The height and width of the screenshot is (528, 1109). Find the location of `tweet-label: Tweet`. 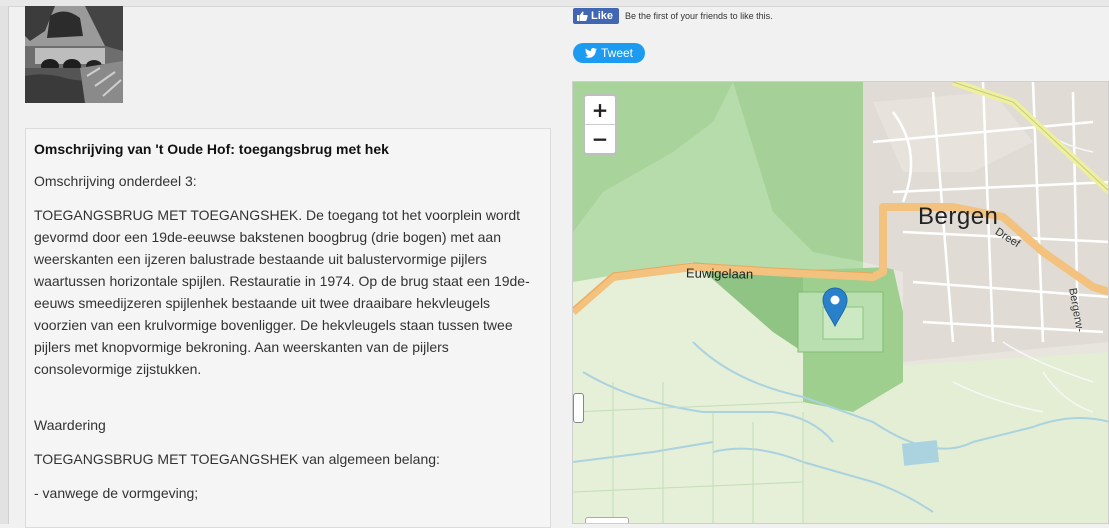

tweet-label: Tweet is located at coordinates (616, 53).